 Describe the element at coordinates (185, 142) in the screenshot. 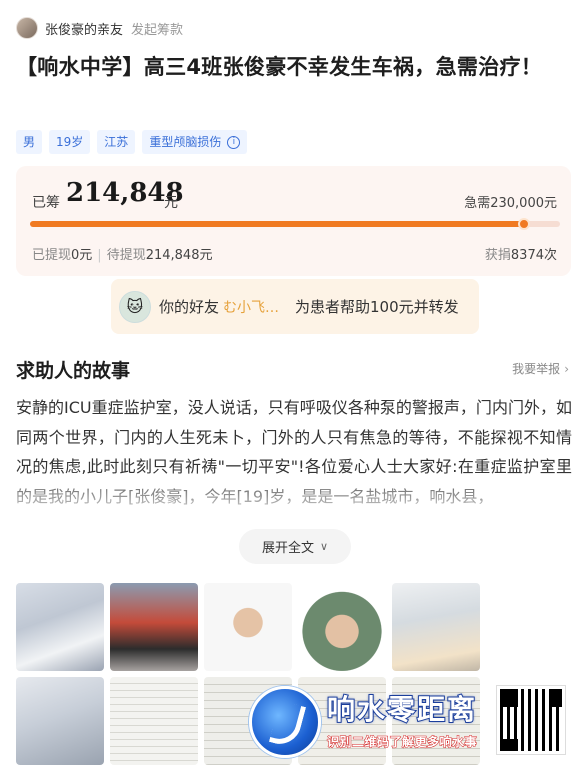

I see `tag-diagnosis-label: 重型颅脑损伤` at that location.